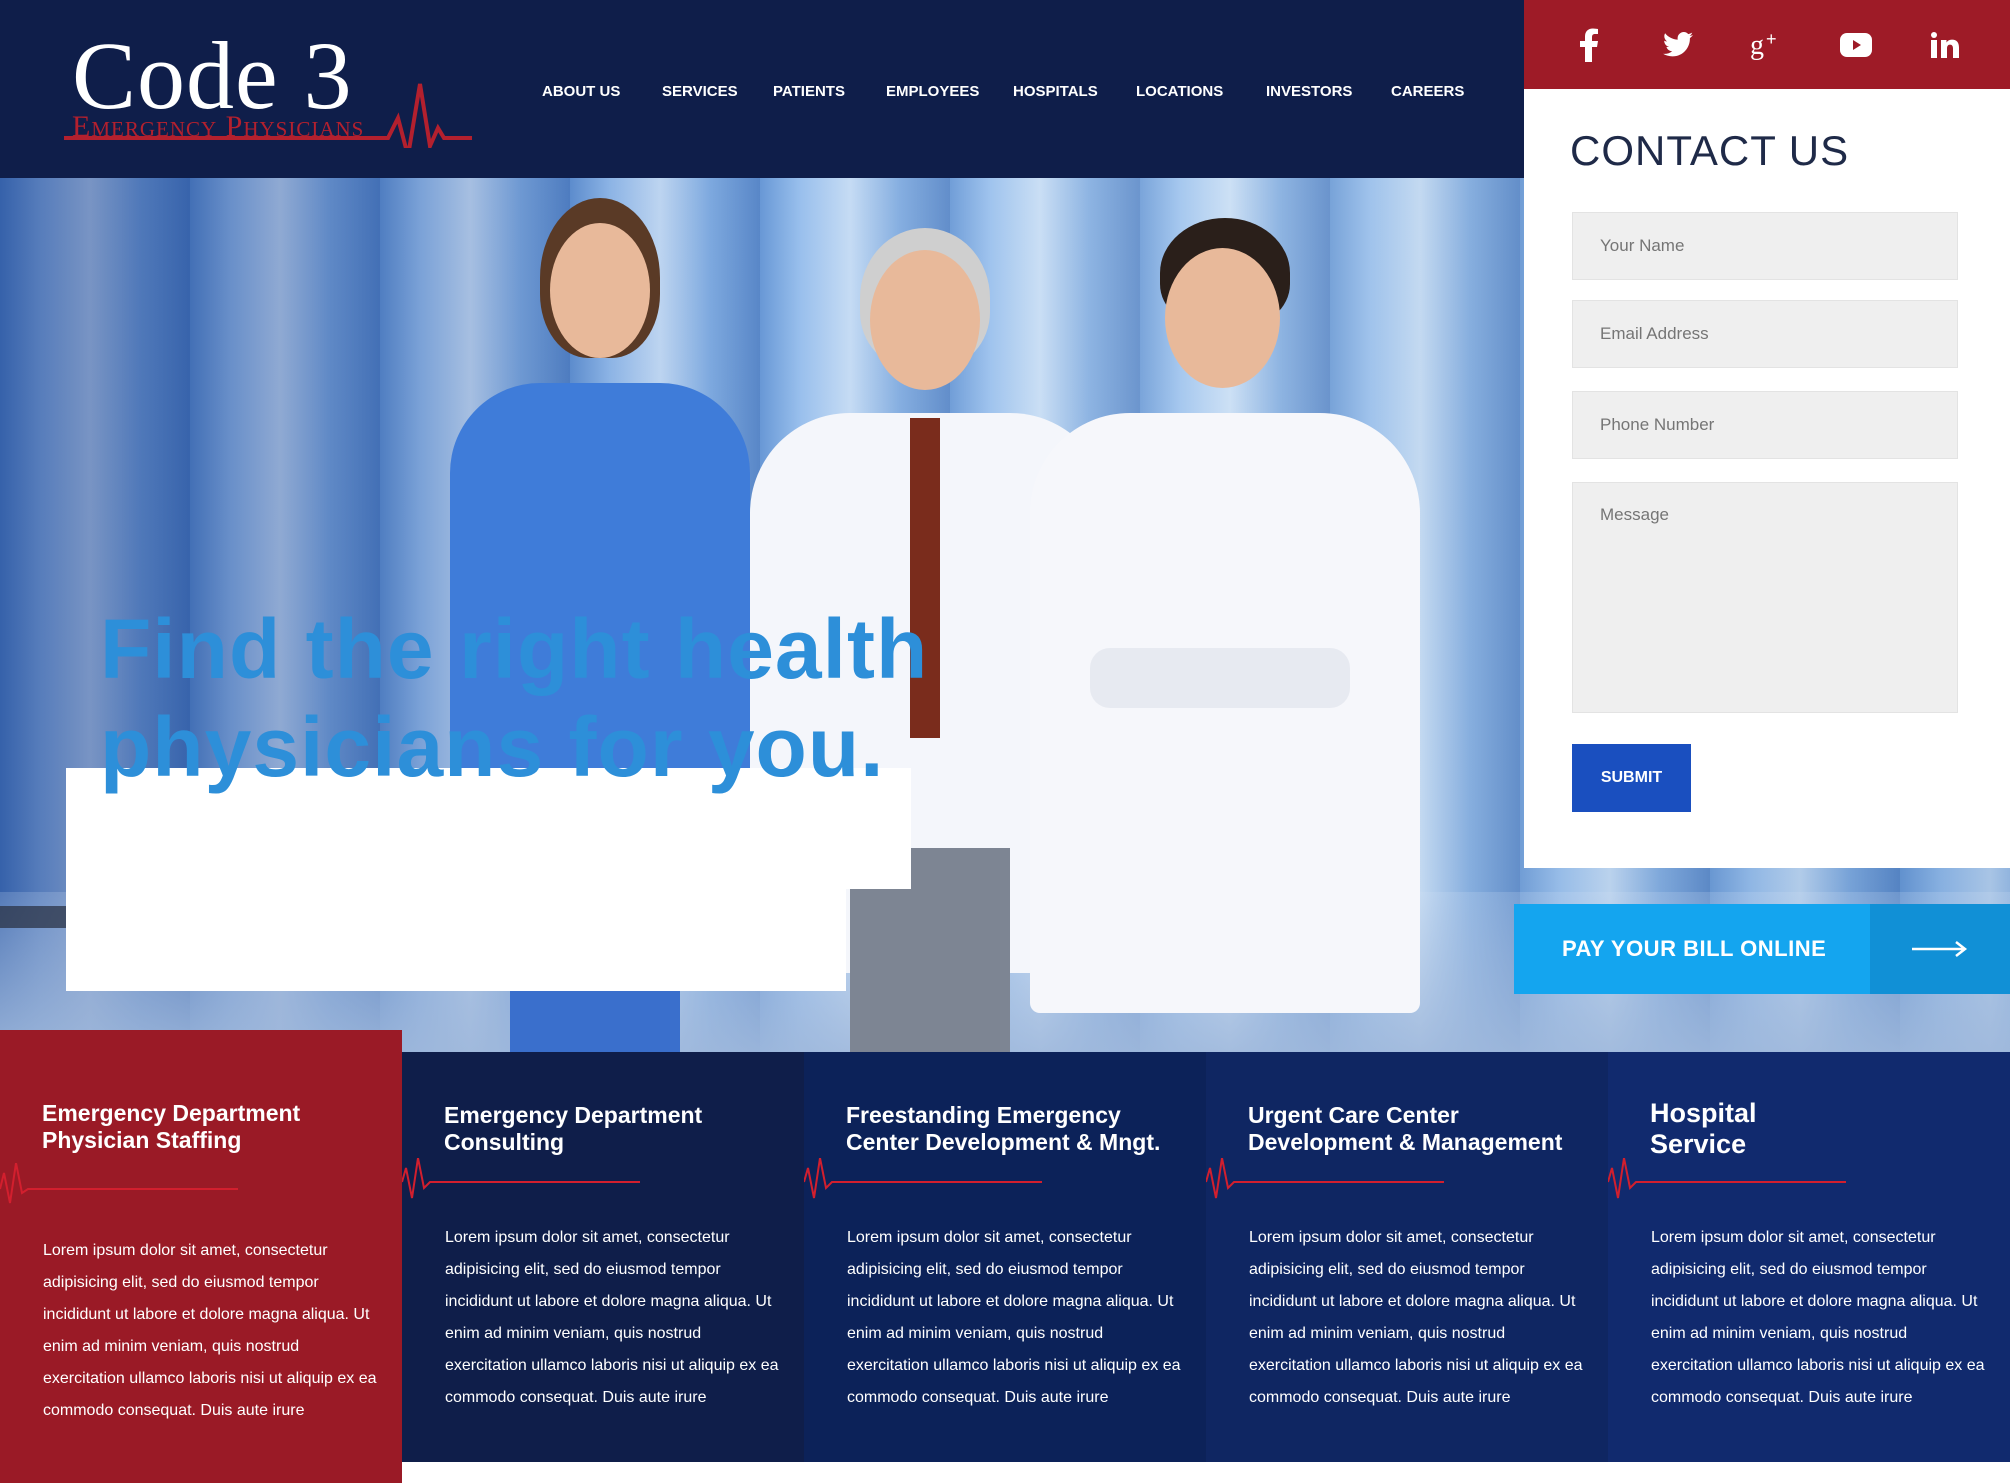  Describe the element at coordinates (717, 92) in the screenshot. I see `nav-item-services: SERVICES` at that location.